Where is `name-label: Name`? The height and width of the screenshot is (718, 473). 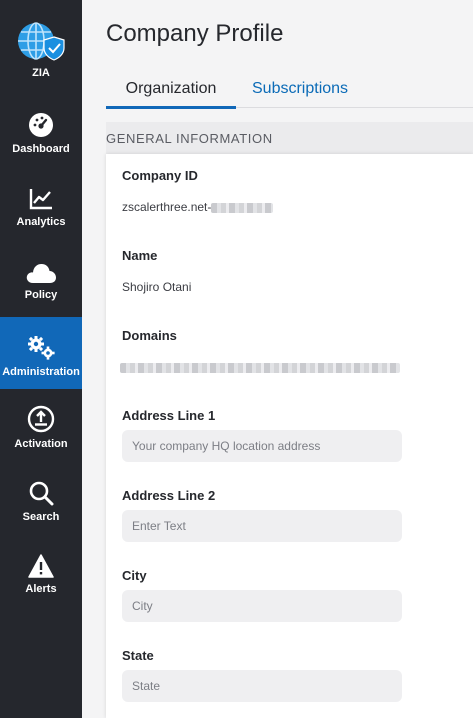
name-label: Name is located at coordinates (140, 255).